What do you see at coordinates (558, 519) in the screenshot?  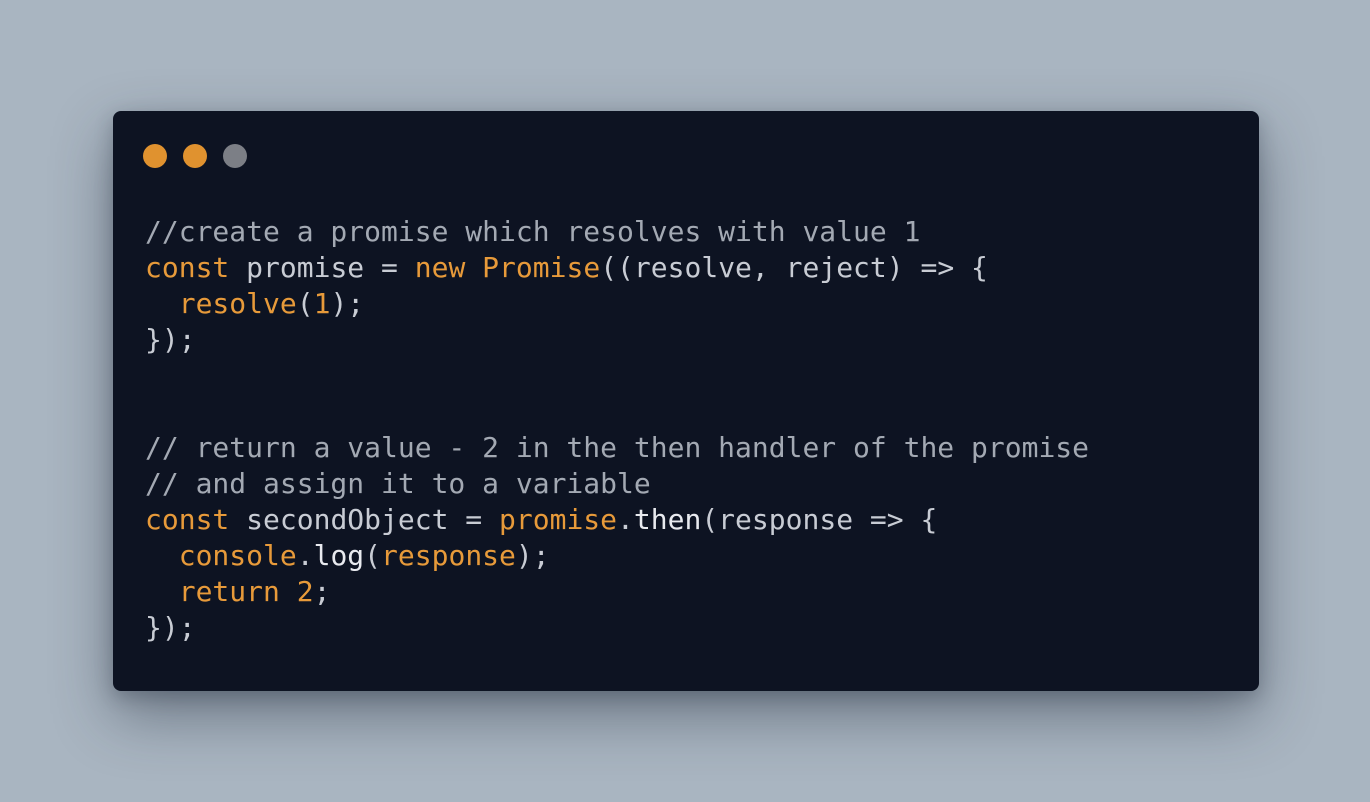 I see `code-token: promise` at bounding box center [558, 519].